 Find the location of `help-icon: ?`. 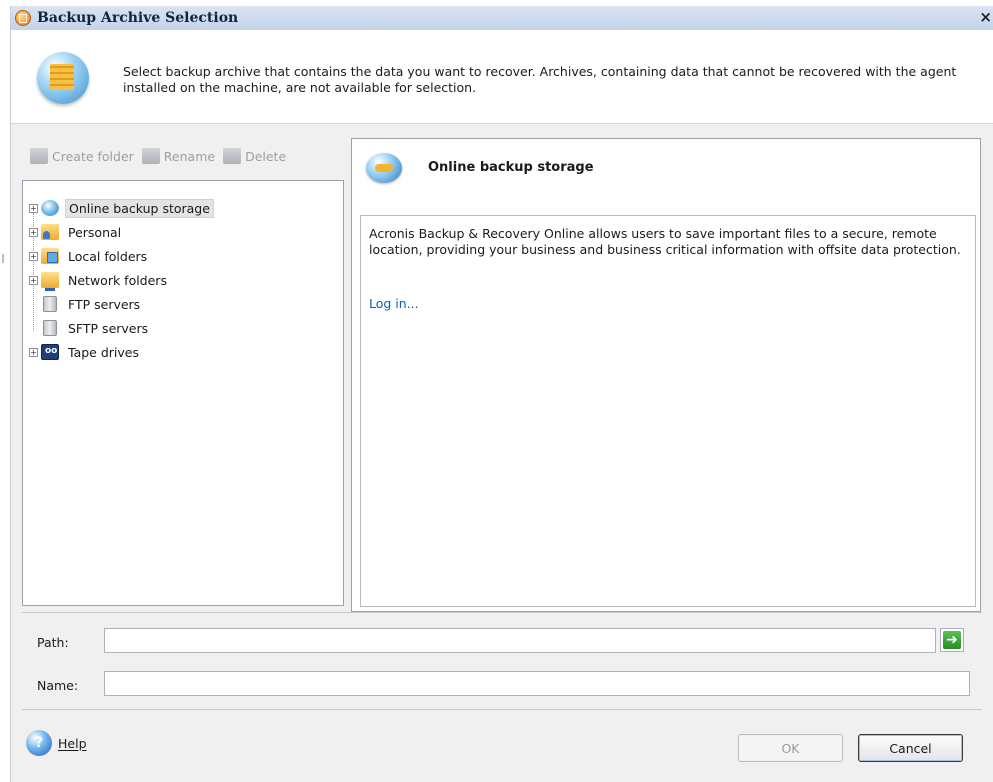

help-icon: ? is located at coordinates (39, 743).